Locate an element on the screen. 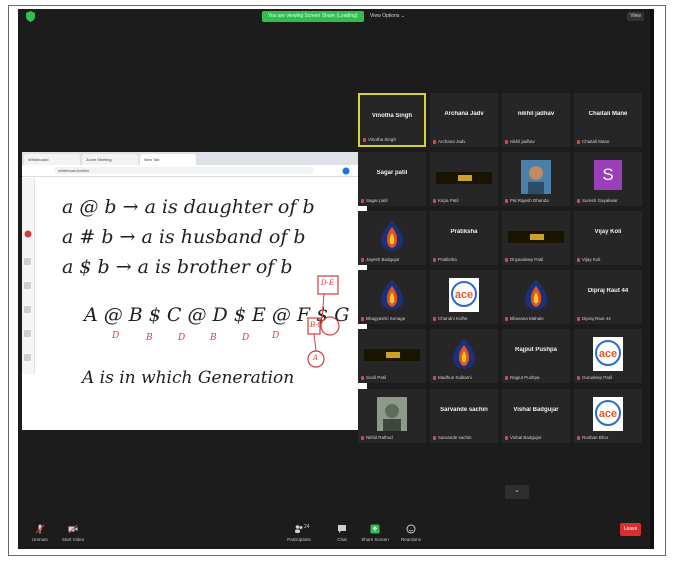 The height and width of the screenshot is (561, 674). profile-icon is located at coordinates (346, 171).